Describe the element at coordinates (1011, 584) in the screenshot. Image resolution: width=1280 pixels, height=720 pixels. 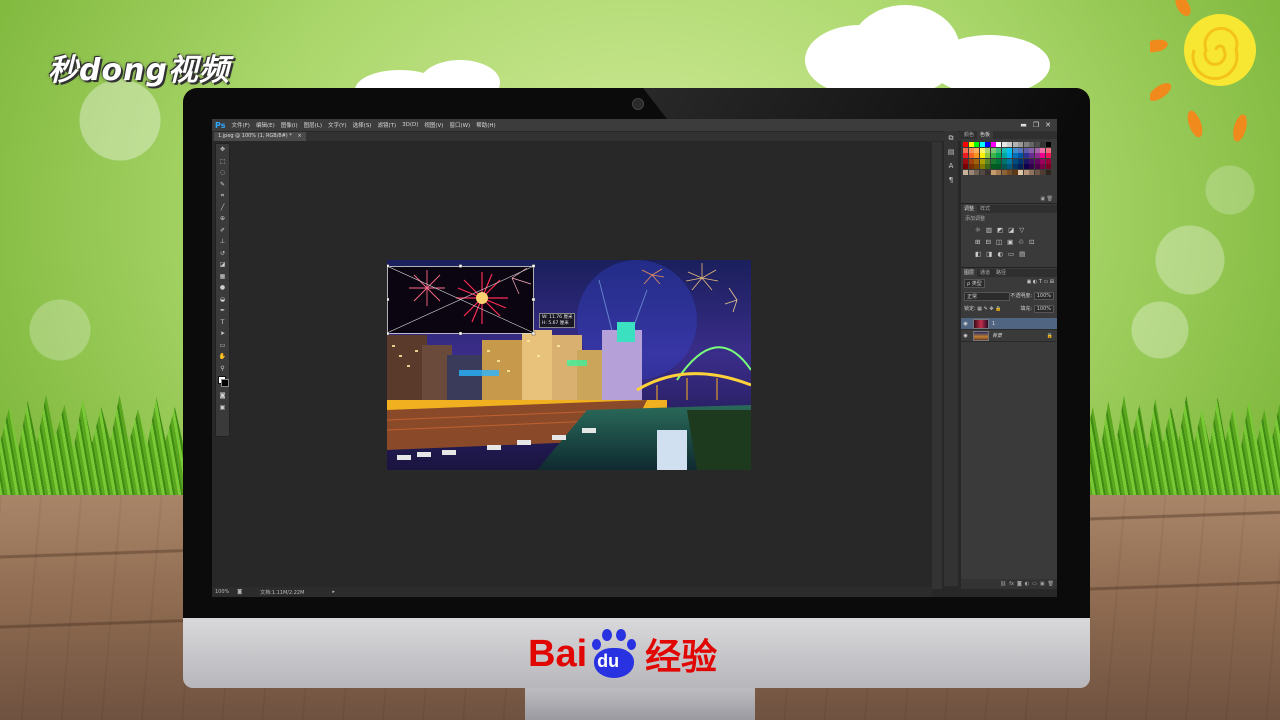
I see `fx-icon: fx` at that location.